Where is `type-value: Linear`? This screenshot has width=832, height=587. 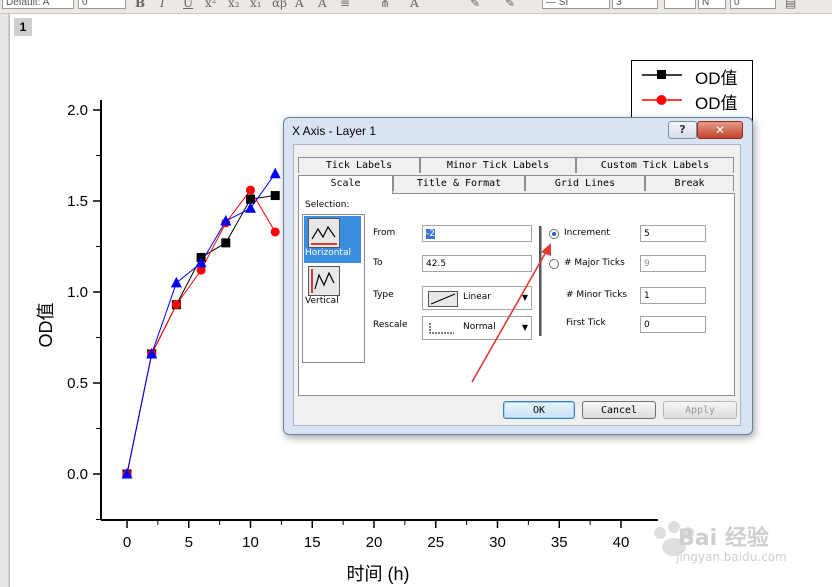
type-value: Linear is located at coordinates (477, 297).